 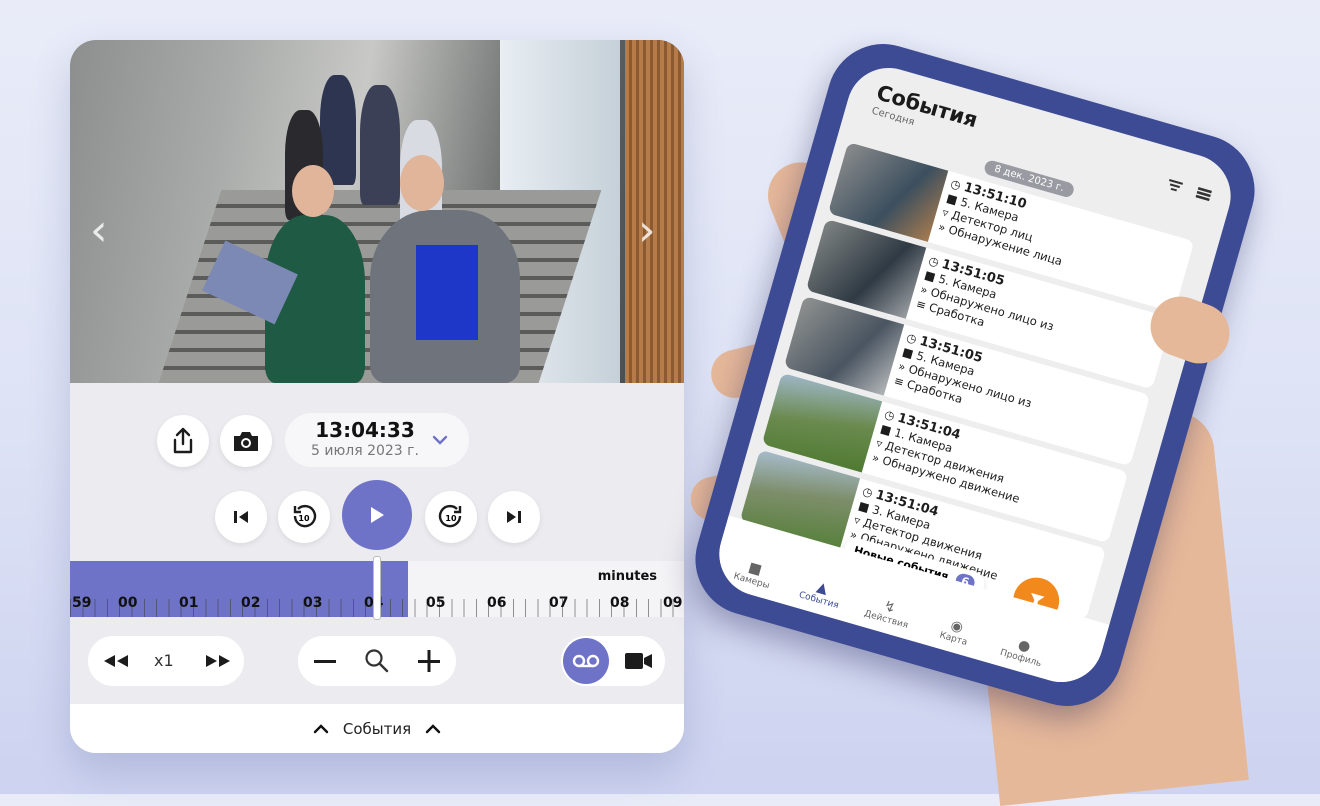 I want to click on zoom-in-icon, so click(x=429, y=661).